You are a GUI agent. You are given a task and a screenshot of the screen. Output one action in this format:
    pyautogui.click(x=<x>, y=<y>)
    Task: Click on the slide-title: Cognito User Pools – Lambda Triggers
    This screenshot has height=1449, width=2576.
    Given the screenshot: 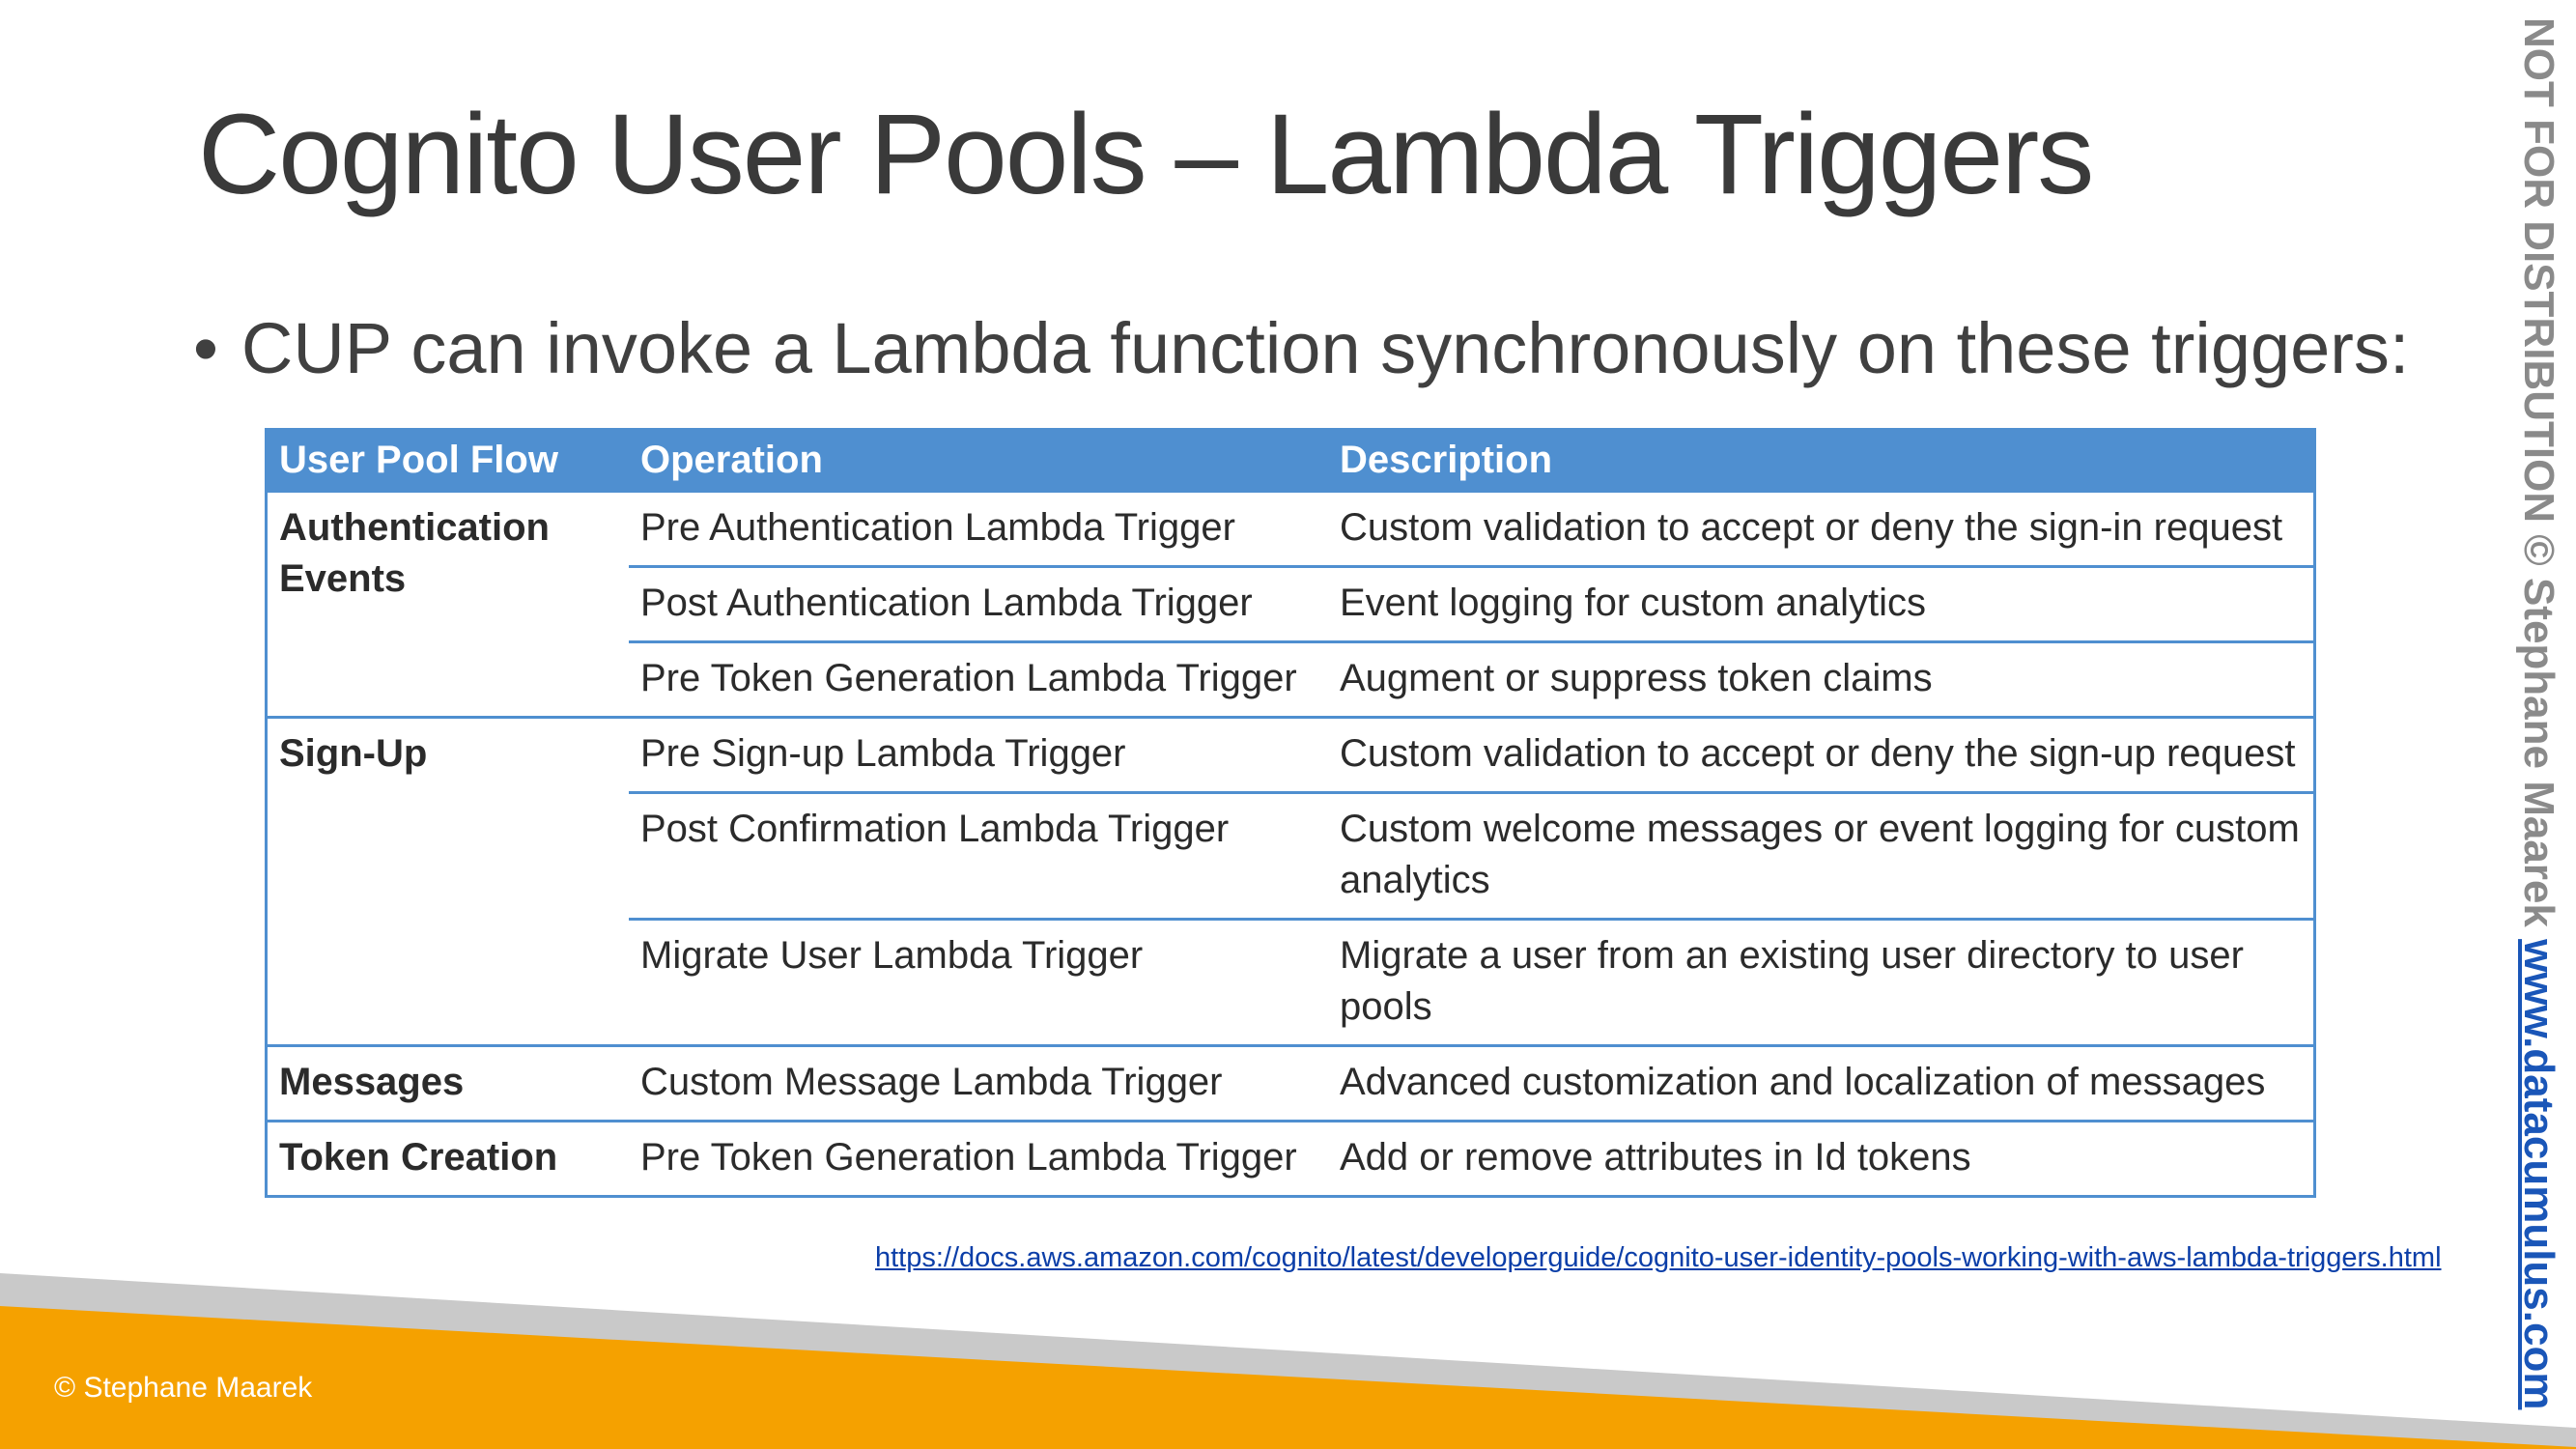 What is the action you would take?
    pyautogui.click(x=1146, y=154)
    